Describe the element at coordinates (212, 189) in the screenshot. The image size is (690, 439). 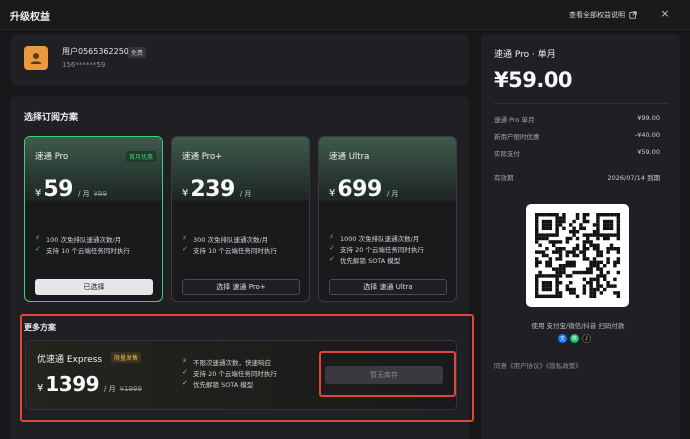
I see `price-value: 239` at that location.